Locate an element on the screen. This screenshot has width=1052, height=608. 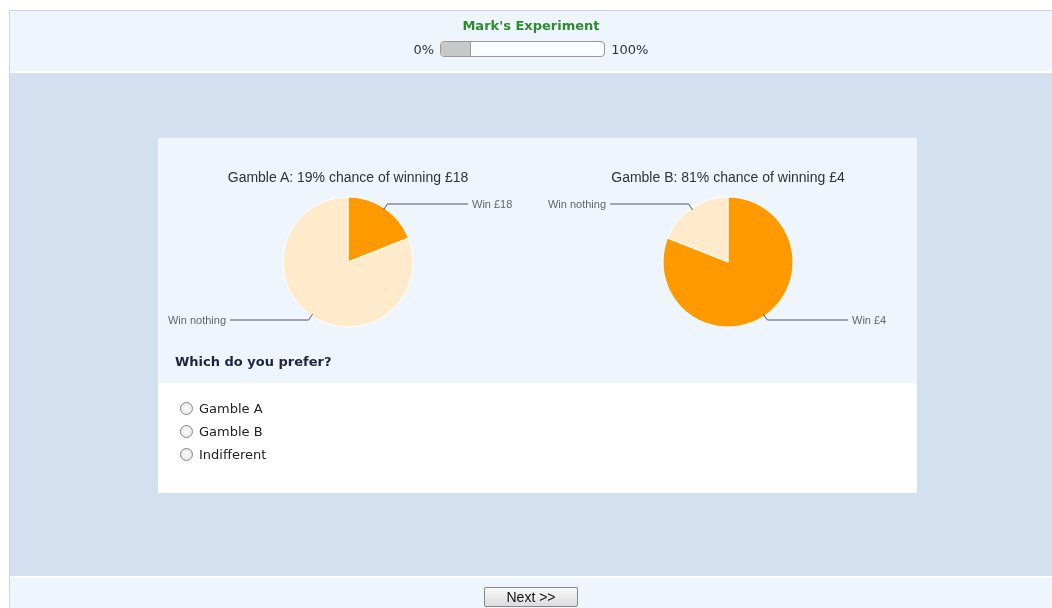
next-button: Next >> is located at coordinates (531, 596).